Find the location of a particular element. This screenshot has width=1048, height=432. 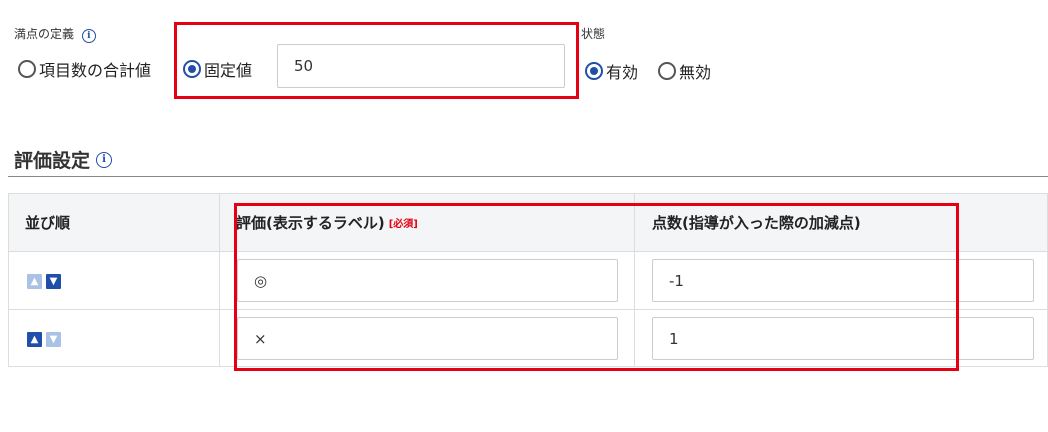

radio-status-disabled: 無効 is located at coordinates (684, 71).